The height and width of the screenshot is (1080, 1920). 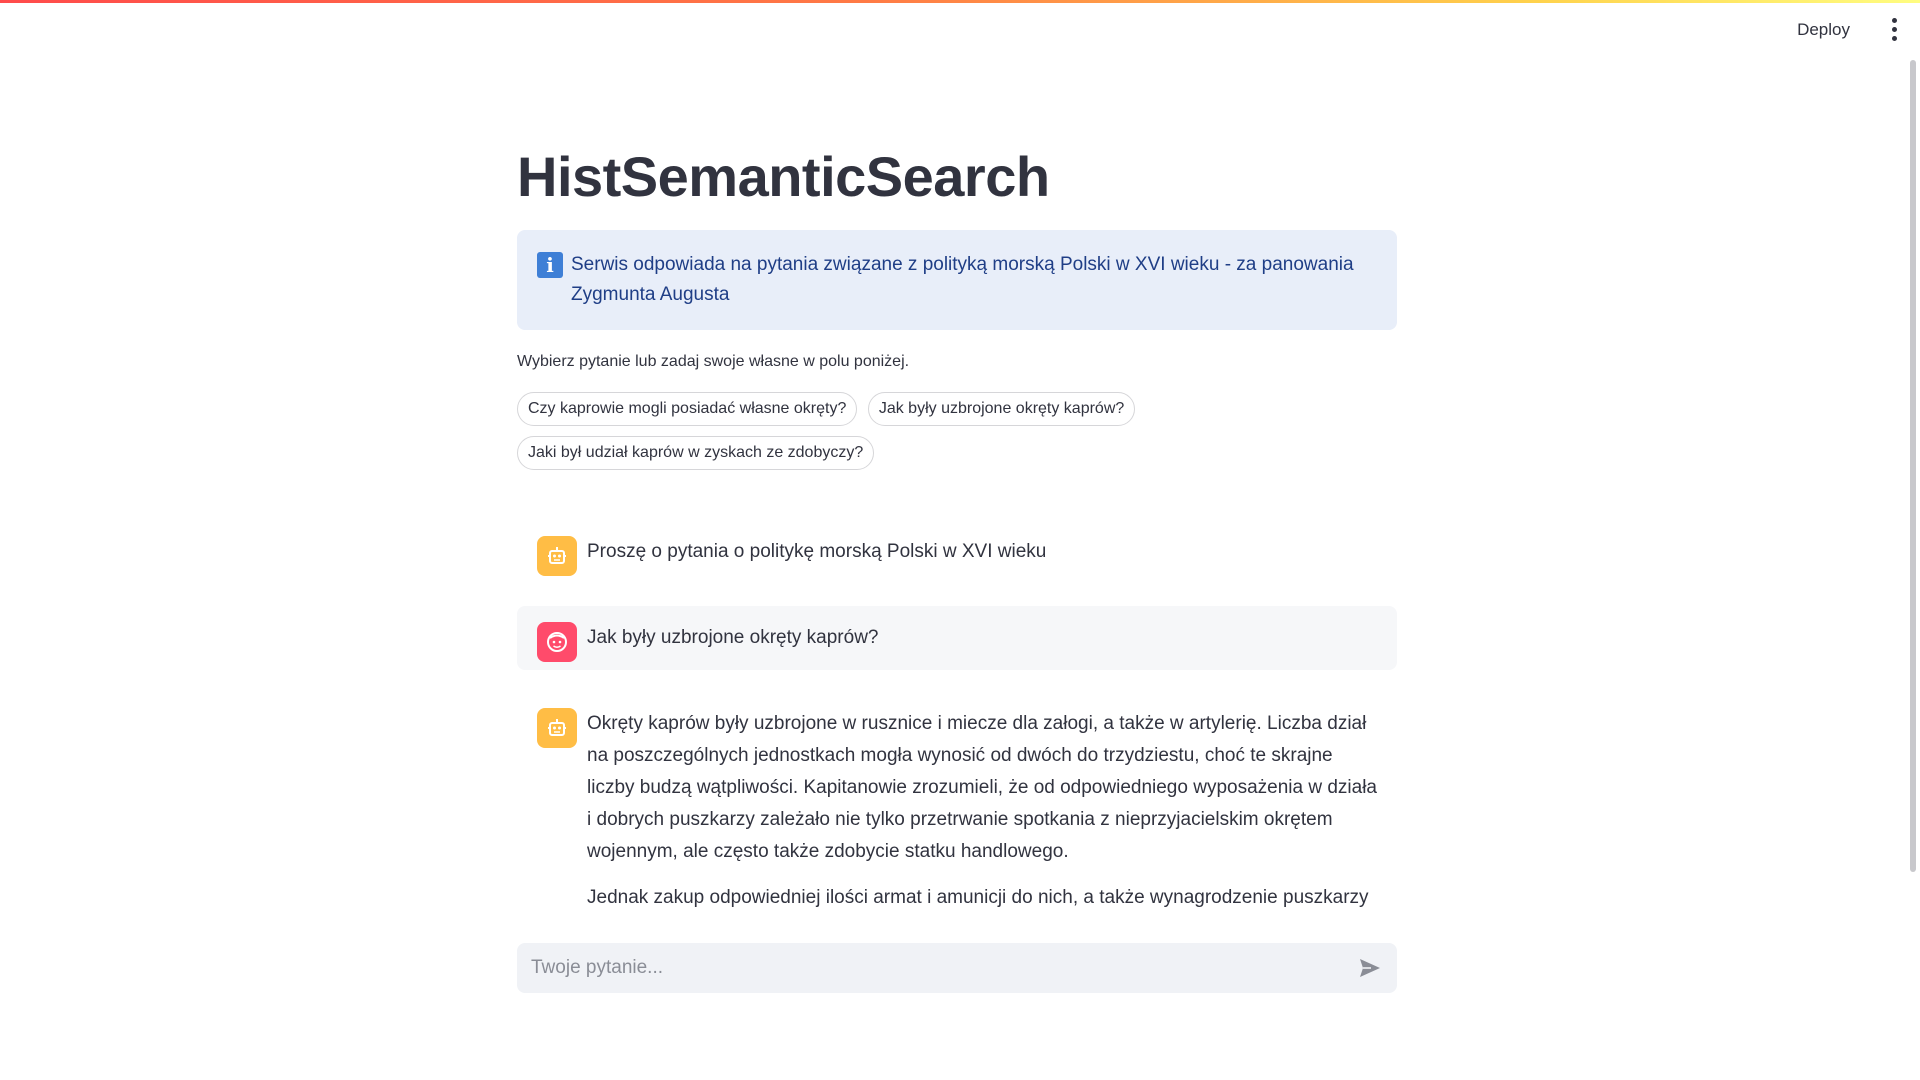 What do you see at coordinates (733, 637) in the screenshot?
I see `chat-message-text: Jak były uzbrojone okręty kaprów?` at bounding box center [733, 637].